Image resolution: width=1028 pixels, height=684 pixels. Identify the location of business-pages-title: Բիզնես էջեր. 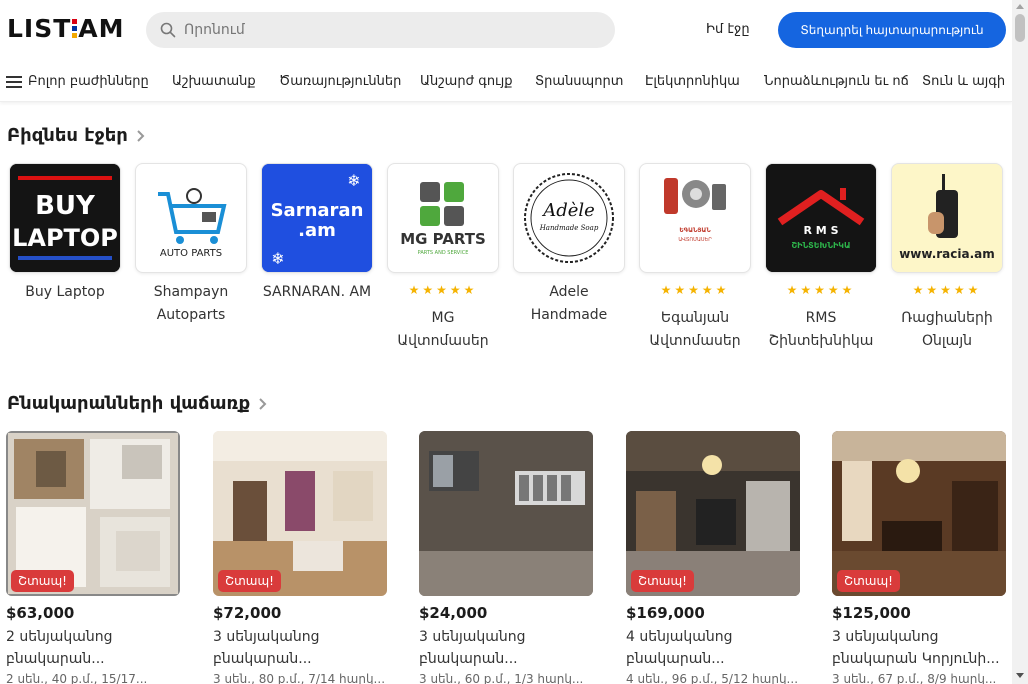
(67, 135).